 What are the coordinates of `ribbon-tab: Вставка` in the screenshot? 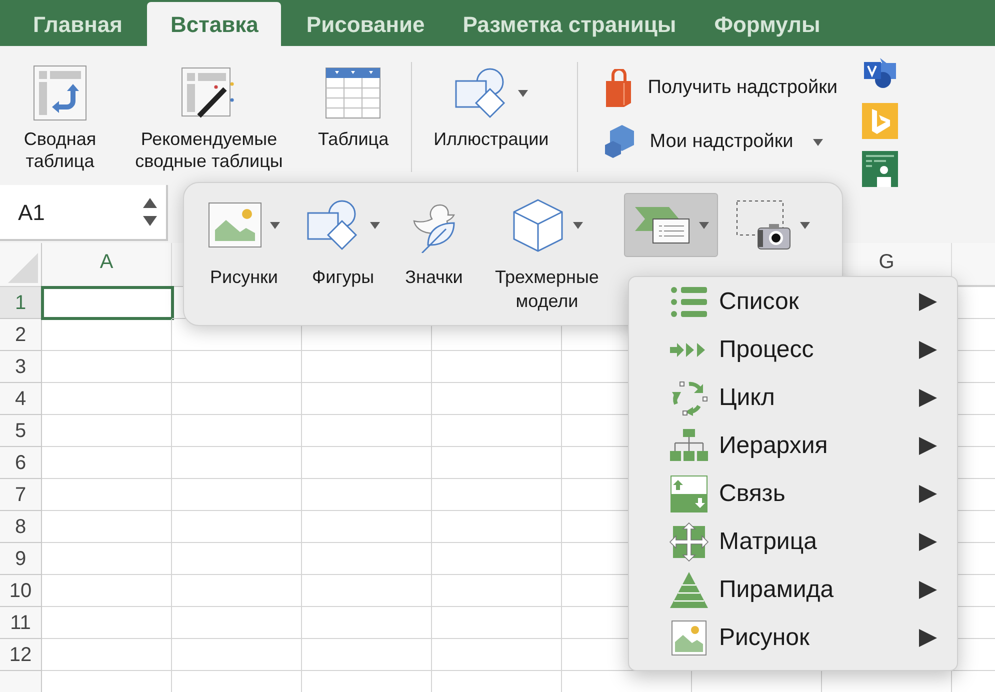 It's located at (214, 24).